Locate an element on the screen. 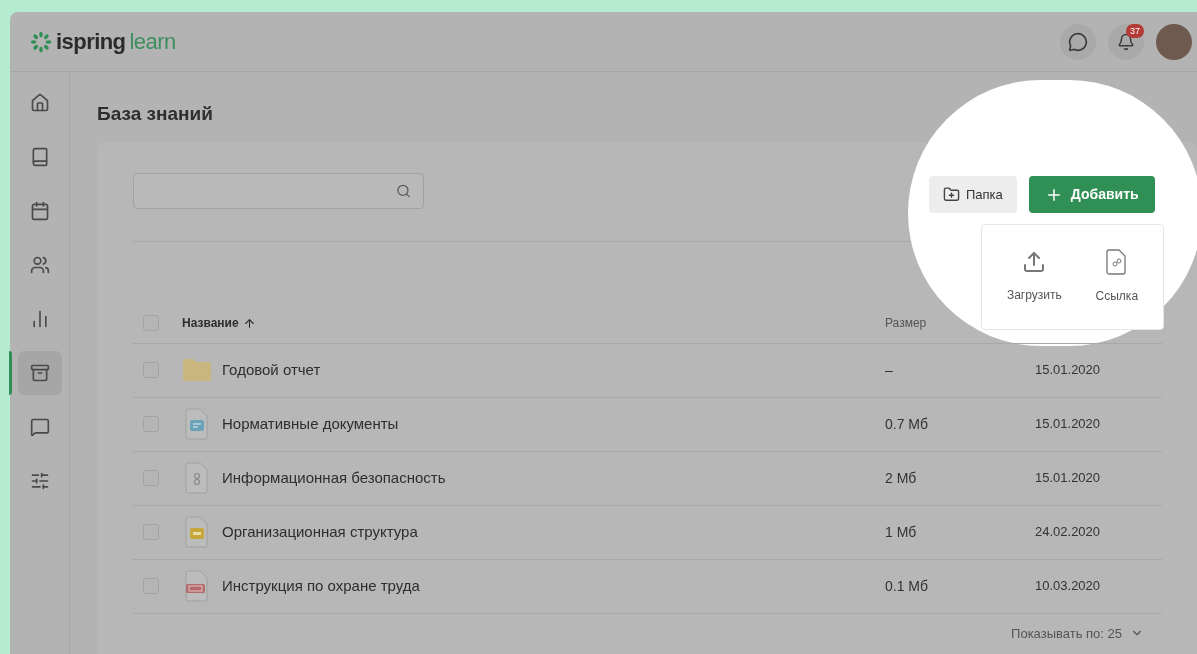 This screenshot has height=654, width=1197. file-name: Нормативные документы is located at coordinates (310, 424).